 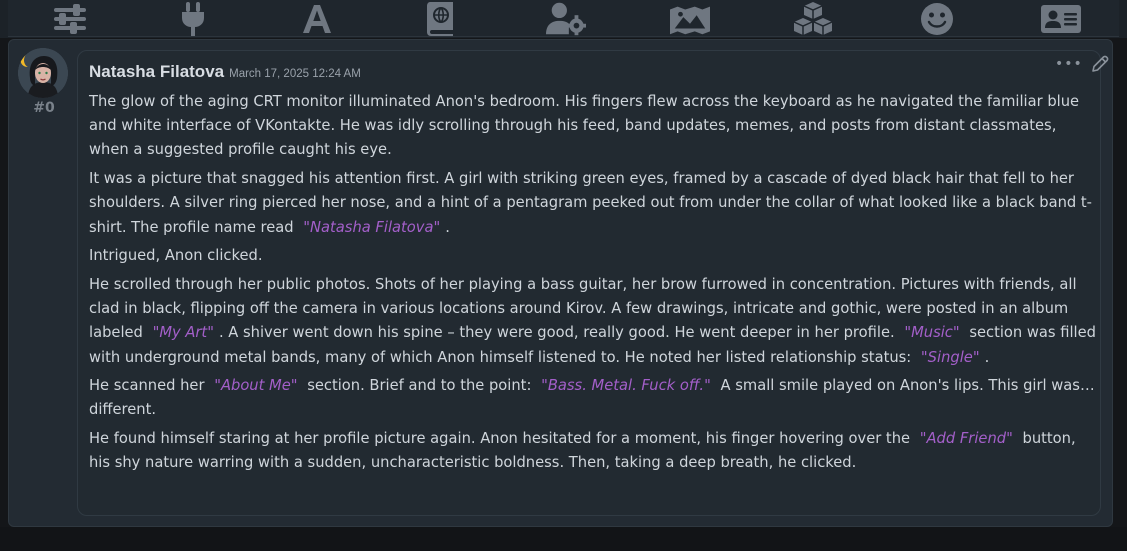 What do you see at coordinates (813, 19) in the screenshot?
I see `cubes-icon` at bounding box center [813, 19].